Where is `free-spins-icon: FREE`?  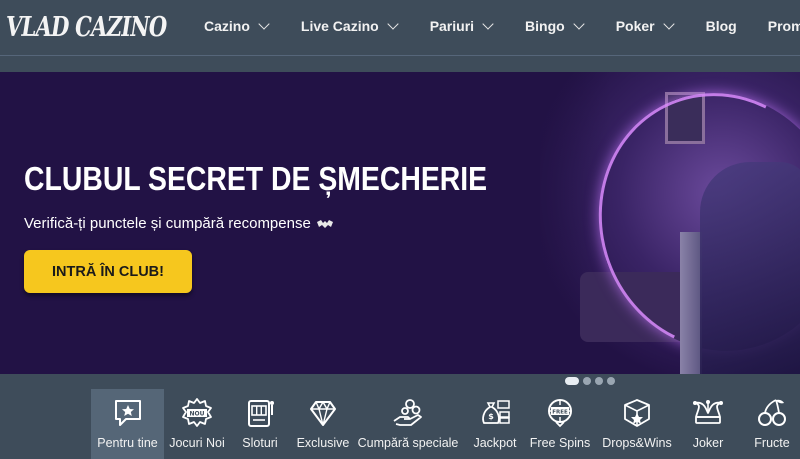
free-spins-icon: FREE is located at coordinates (560, 413).